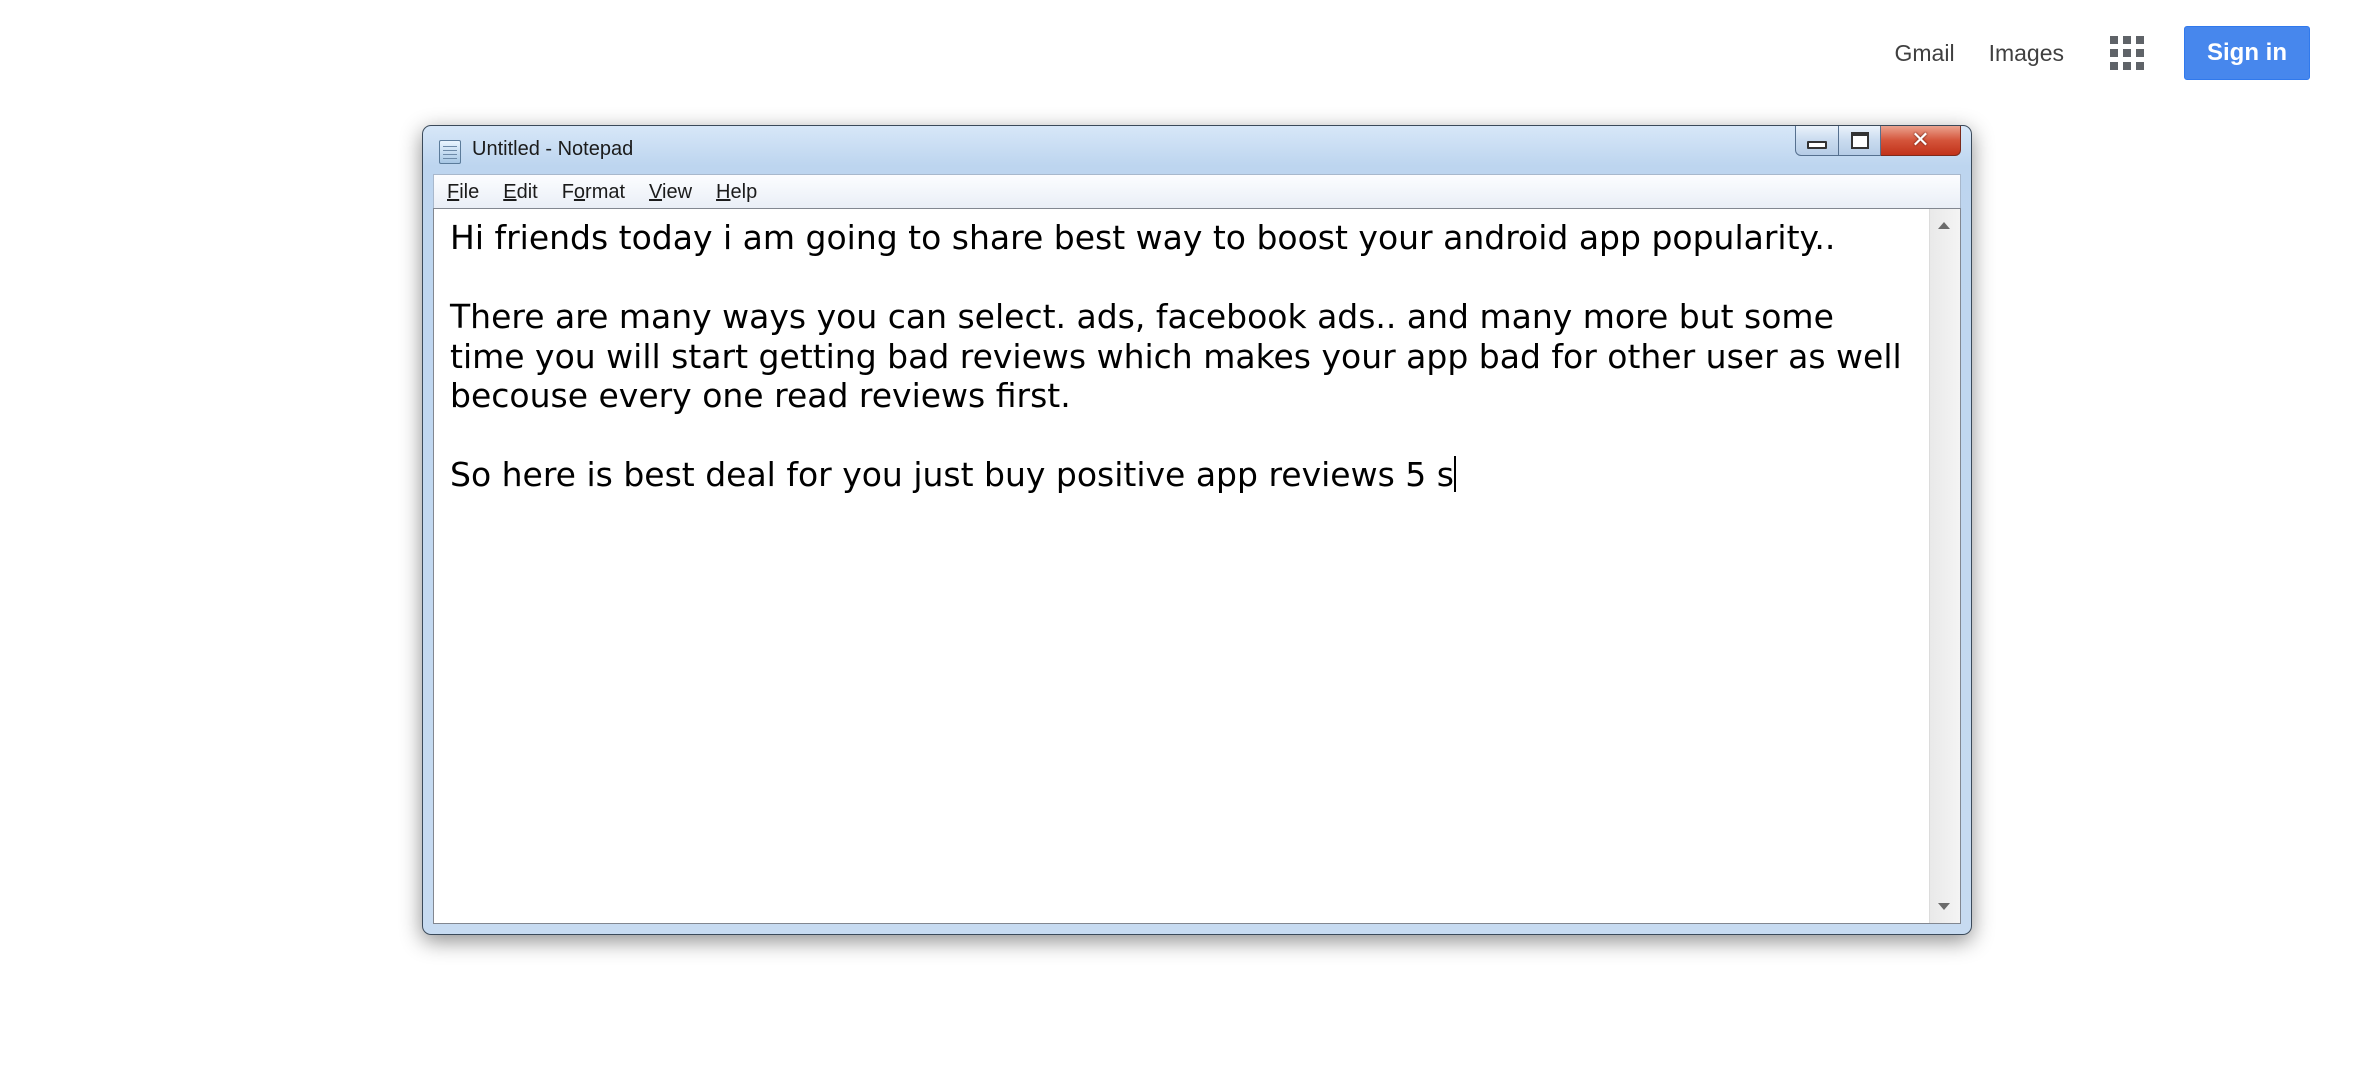  What do you see at coordinates (1454, 474) in the screenshot?
I see `text-caret` at bounding box center [1454, 474].